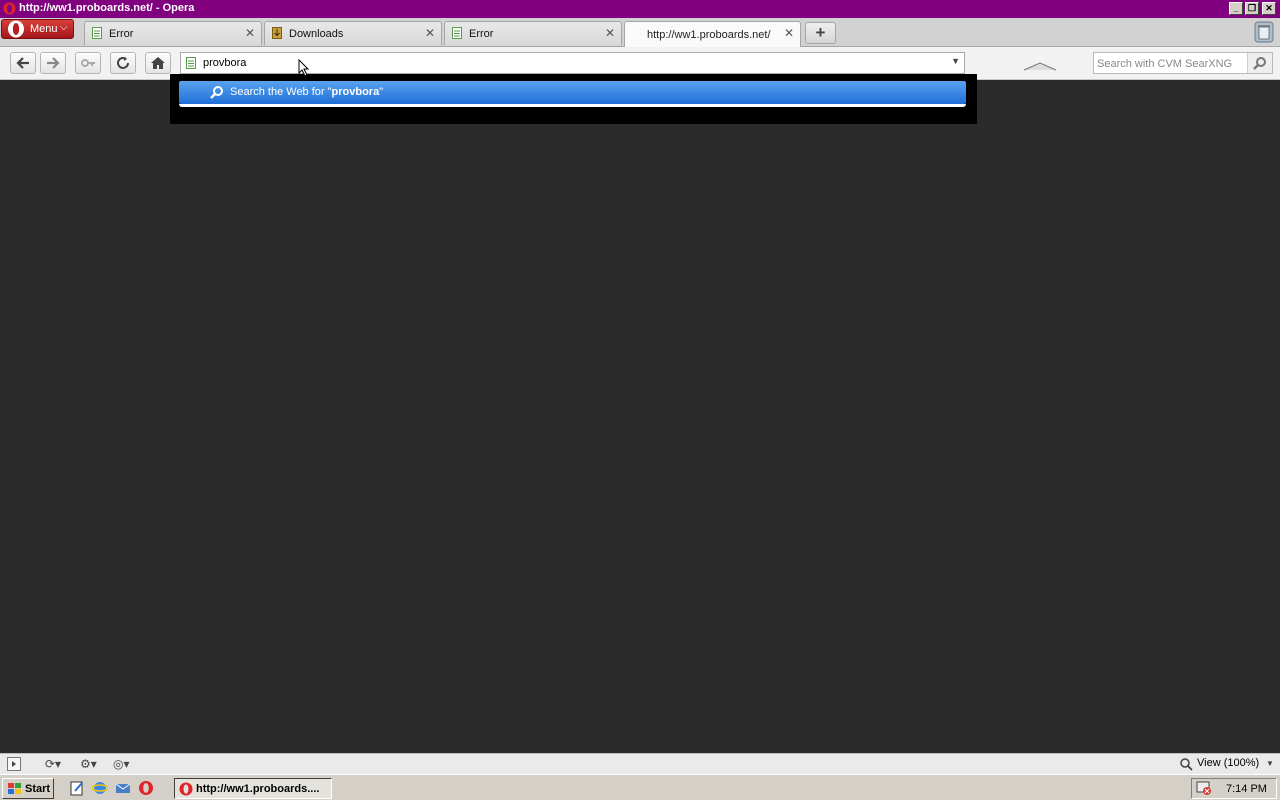 Image resolution: width=1280 pixels, height=800 pixels. I want to click on arrow-left-icon, so click(22, 63).